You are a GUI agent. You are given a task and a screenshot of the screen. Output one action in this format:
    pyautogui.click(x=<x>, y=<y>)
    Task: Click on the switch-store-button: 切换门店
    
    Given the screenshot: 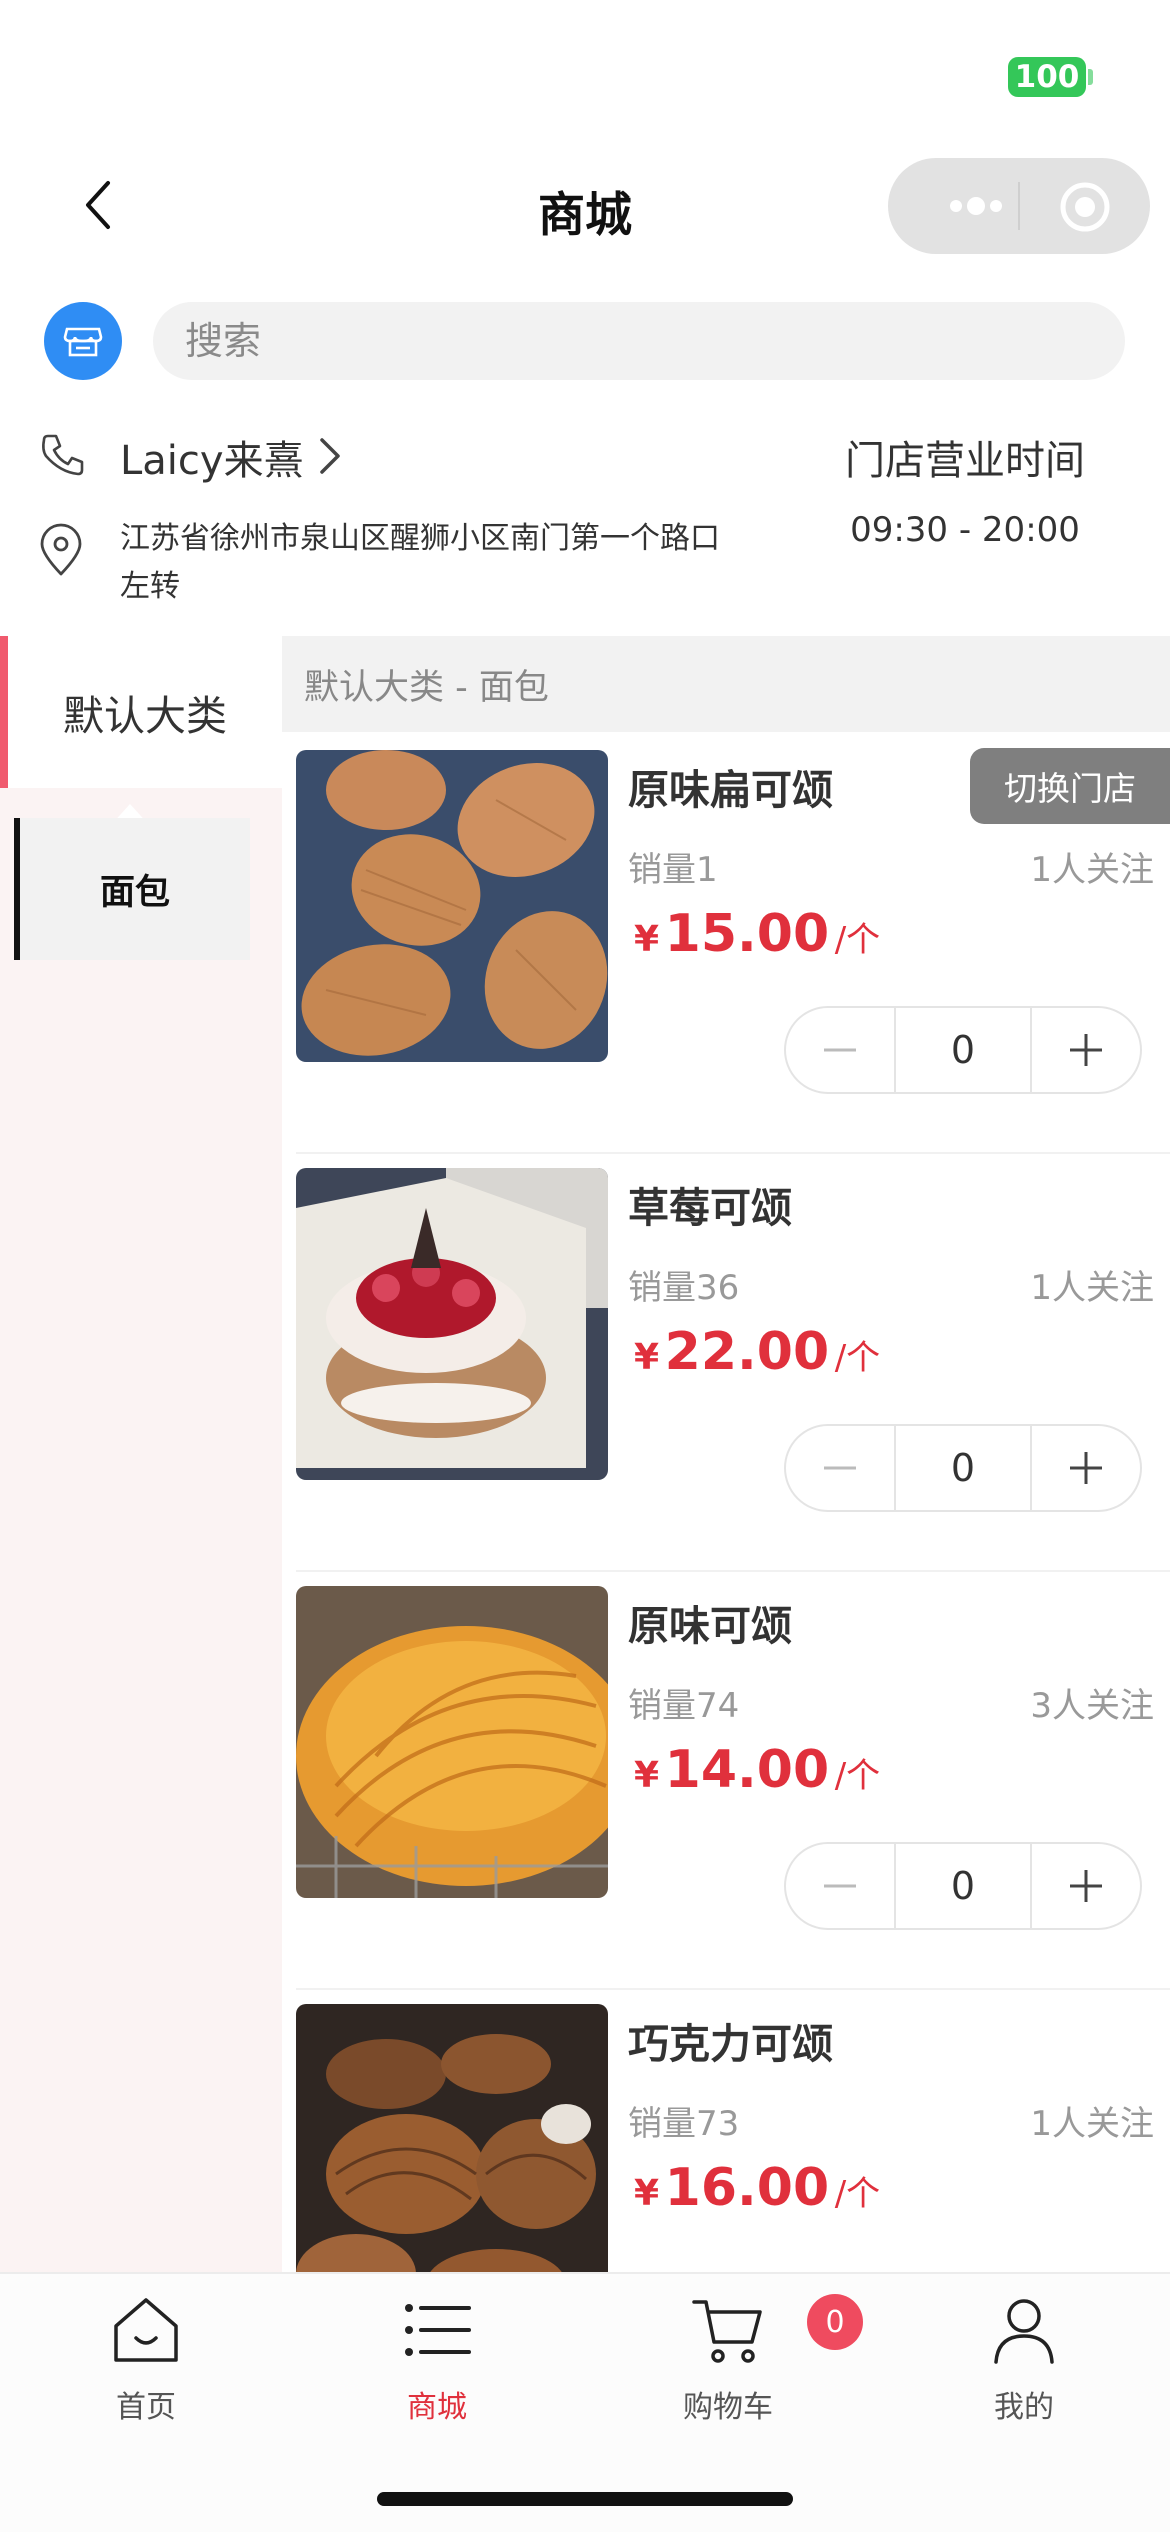 What is the action you would take?
    pyautogui.click(x=1070, y=786)
    